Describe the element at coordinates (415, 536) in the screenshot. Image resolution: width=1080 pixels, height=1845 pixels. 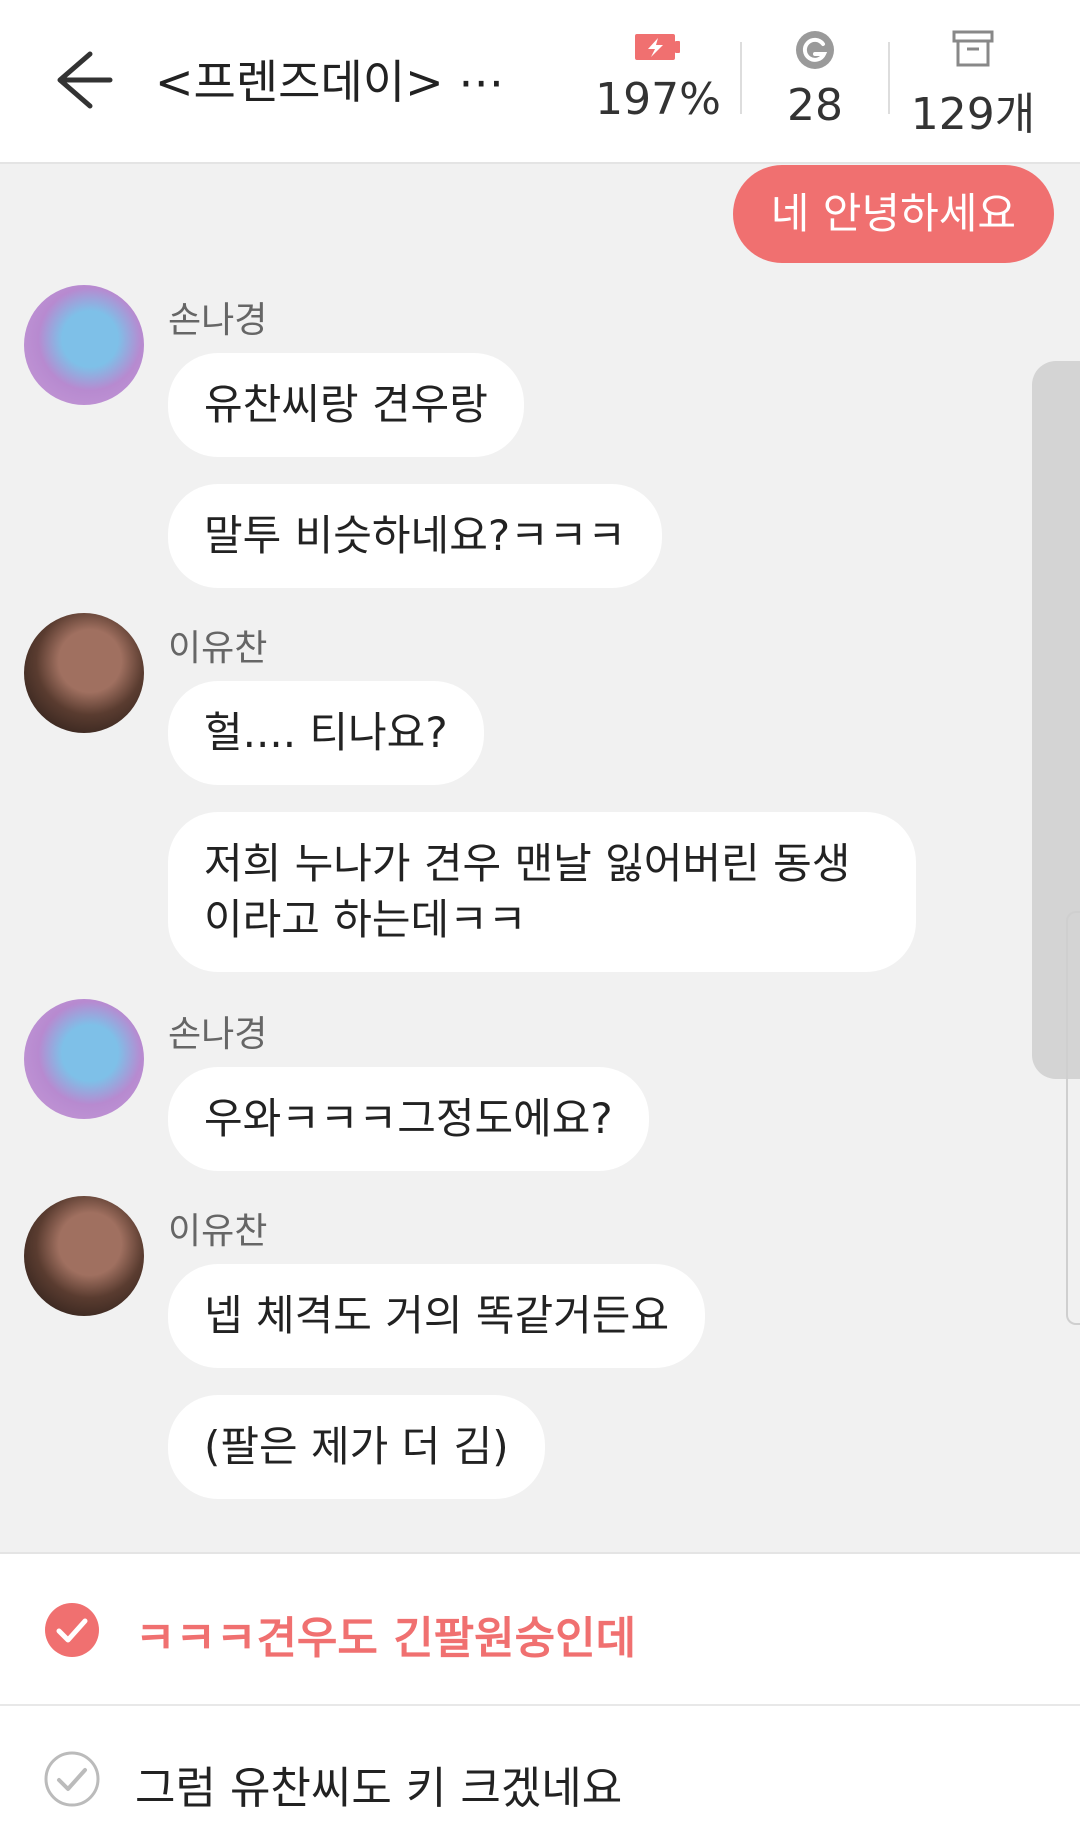
I see `message-bubble: 말투 비슷하네요?ㅋㅋㅋ` at that location.